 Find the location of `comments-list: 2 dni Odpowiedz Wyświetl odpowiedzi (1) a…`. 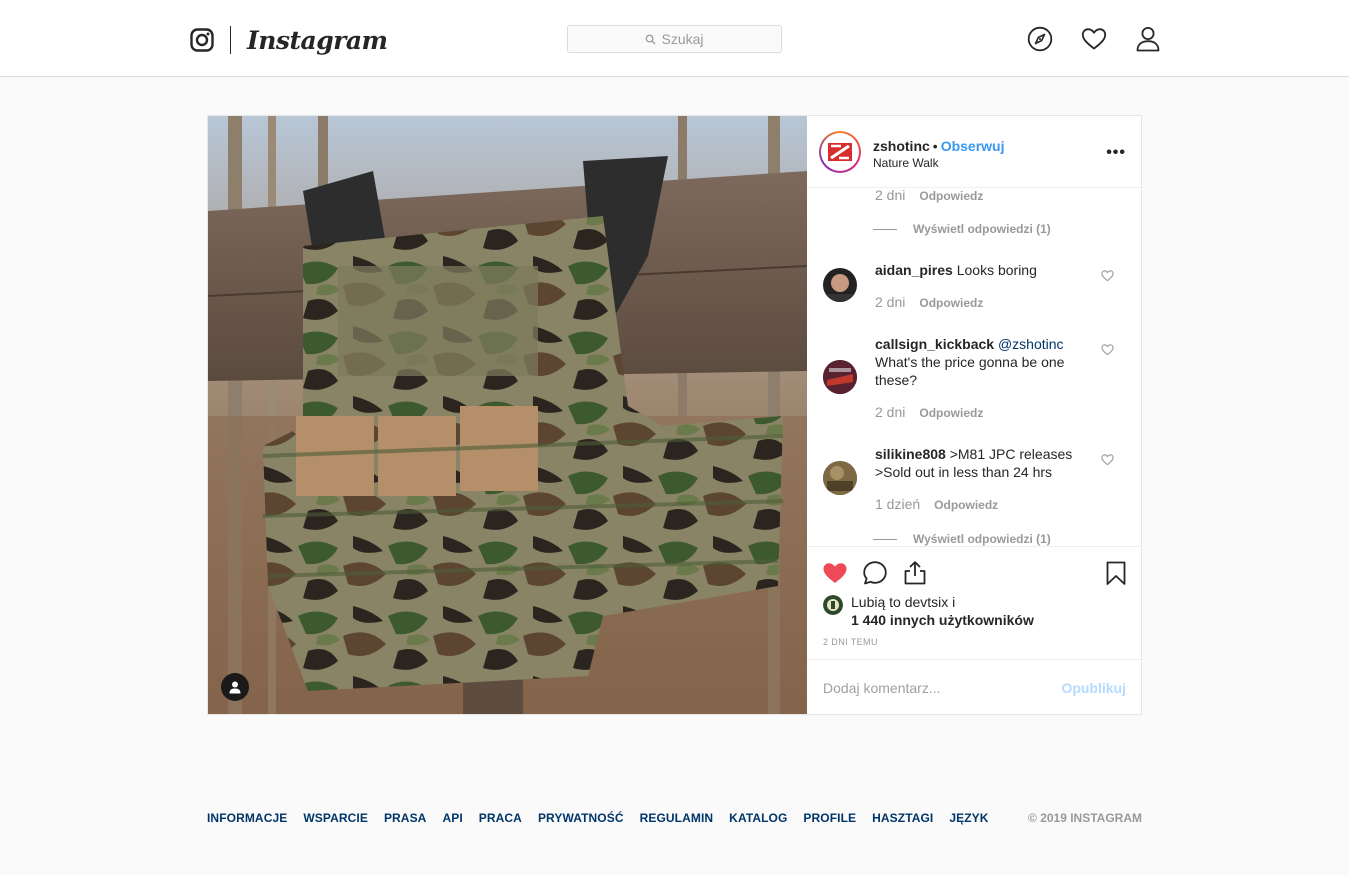

comments-list: 2 dni Odpowiedz Wyświetl odpowiedzi (1) a… is located at coordinates (974, 367).